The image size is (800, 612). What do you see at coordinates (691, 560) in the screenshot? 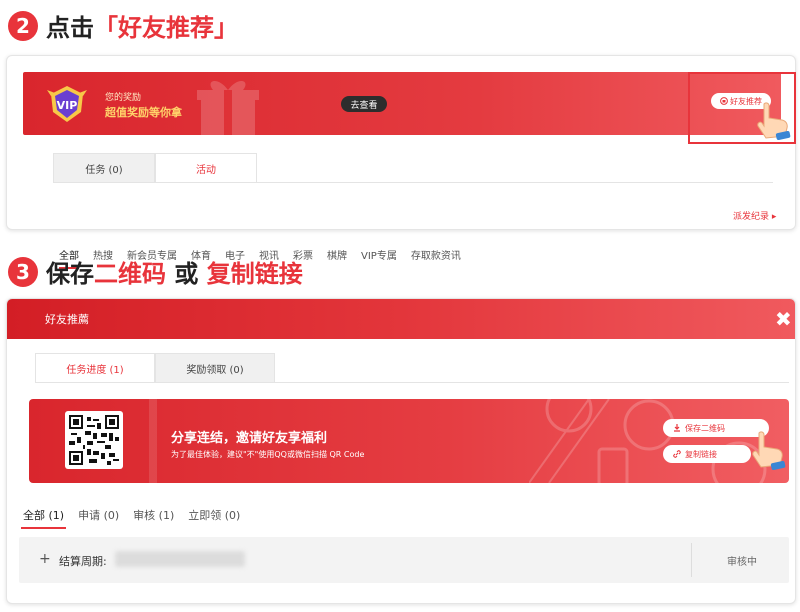
I see `row-divider` at bounding box center [691, 560].